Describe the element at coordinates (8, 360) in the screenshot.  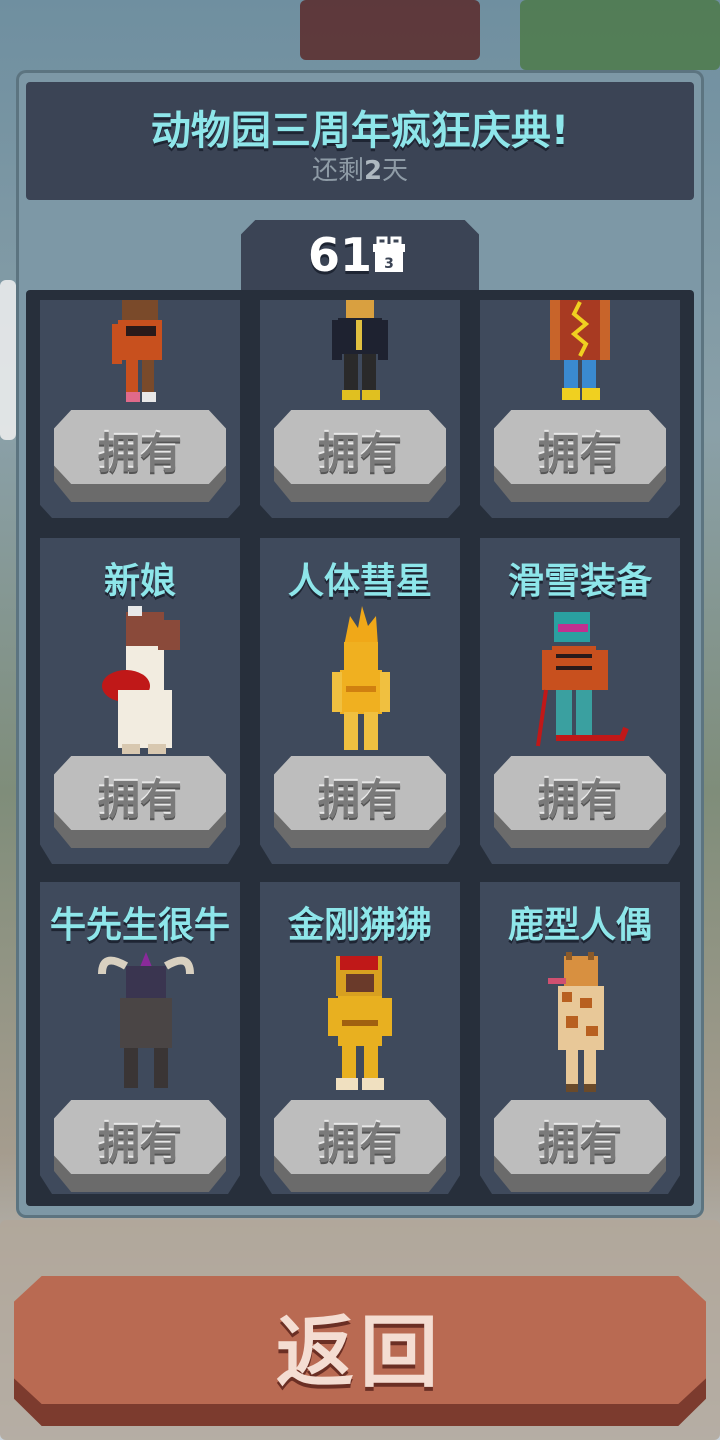
I see `background-scene-wall` at that location.